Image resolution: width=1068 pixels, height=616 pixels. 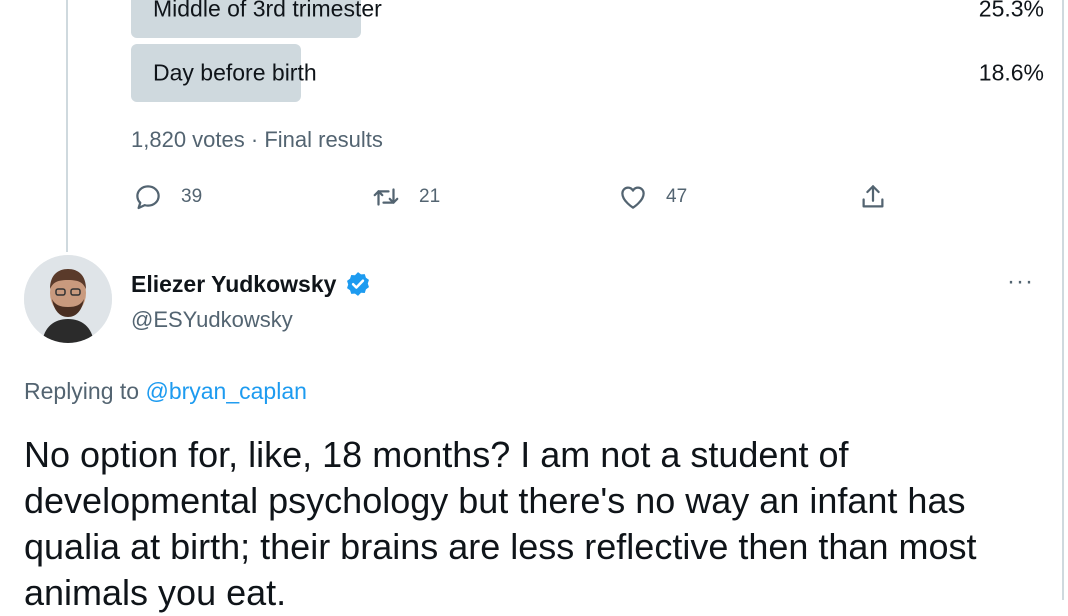 What do you see at coordinates (677, 196) in the screenshot?
I see `like-count: 47` at bounding box center [677, 196].